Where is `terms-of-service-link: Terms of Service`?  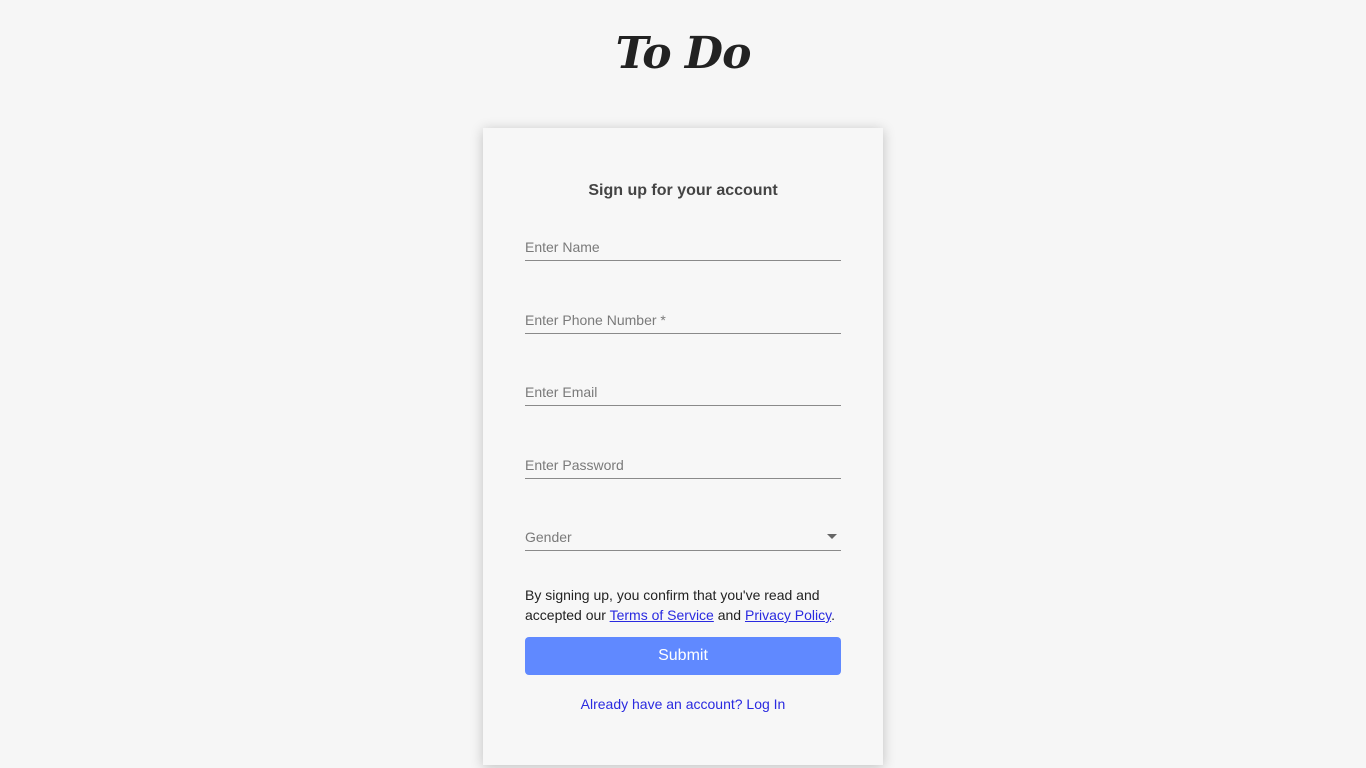
terms-of-service-link: Terms of Service is located at coordinates (662, 615).